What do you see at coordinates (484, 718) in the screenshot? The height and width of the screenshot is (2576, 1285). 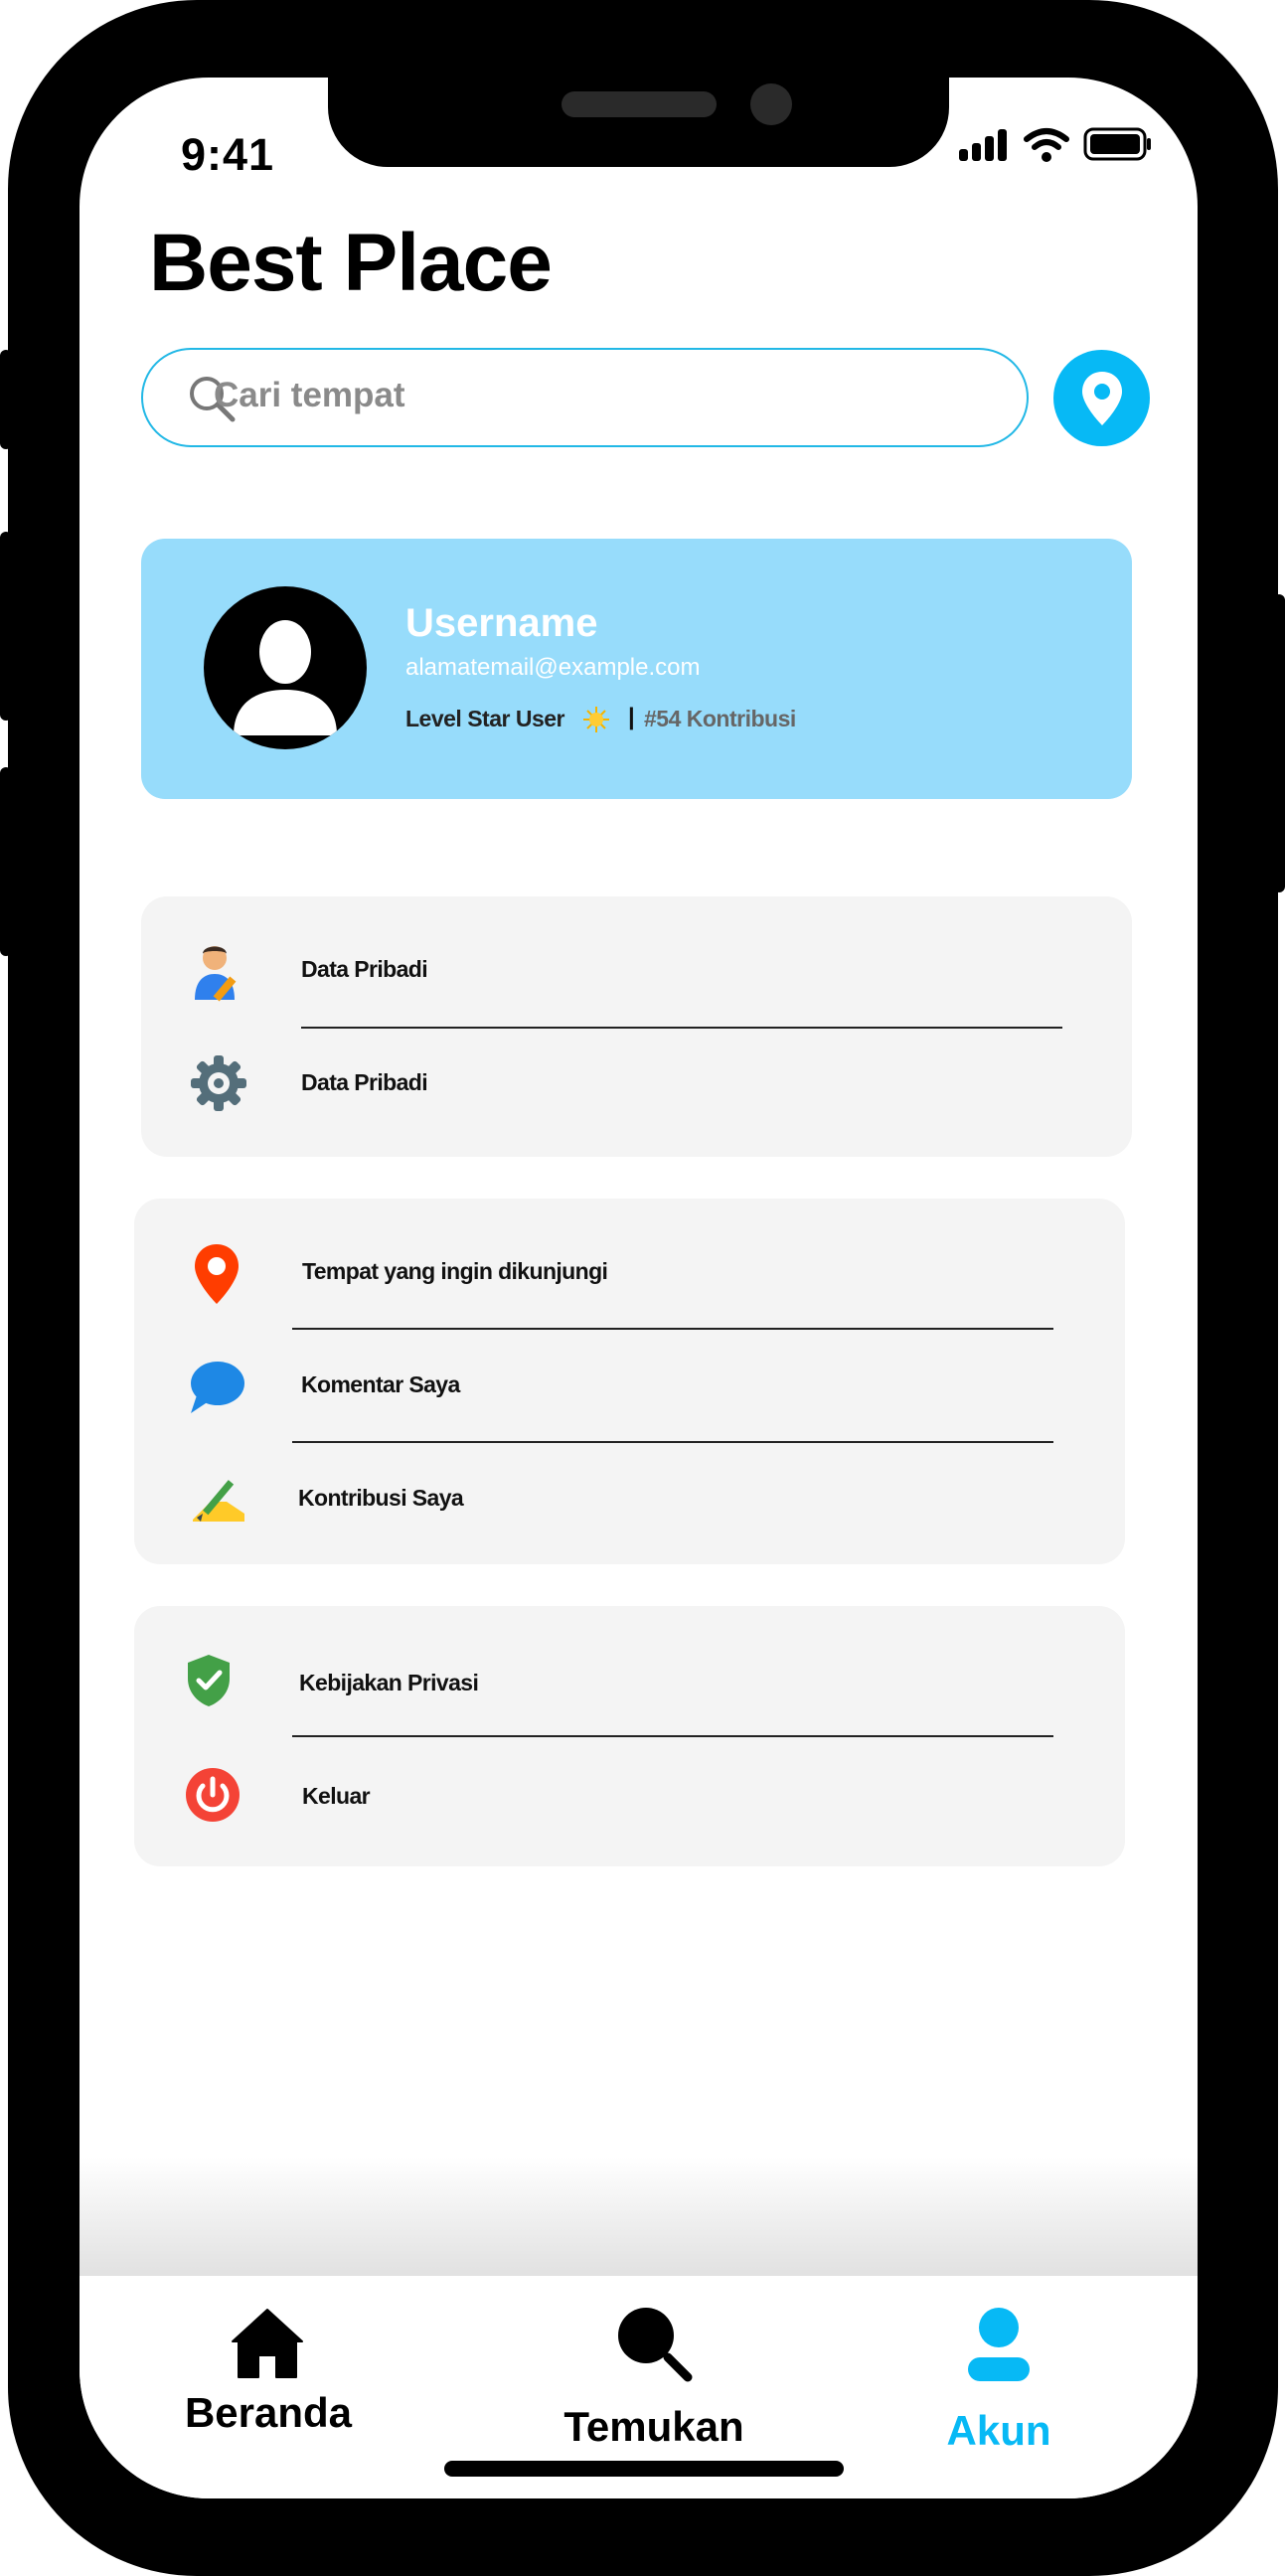 I see `user-level: Level Star User` at bounding box center [484, 718].